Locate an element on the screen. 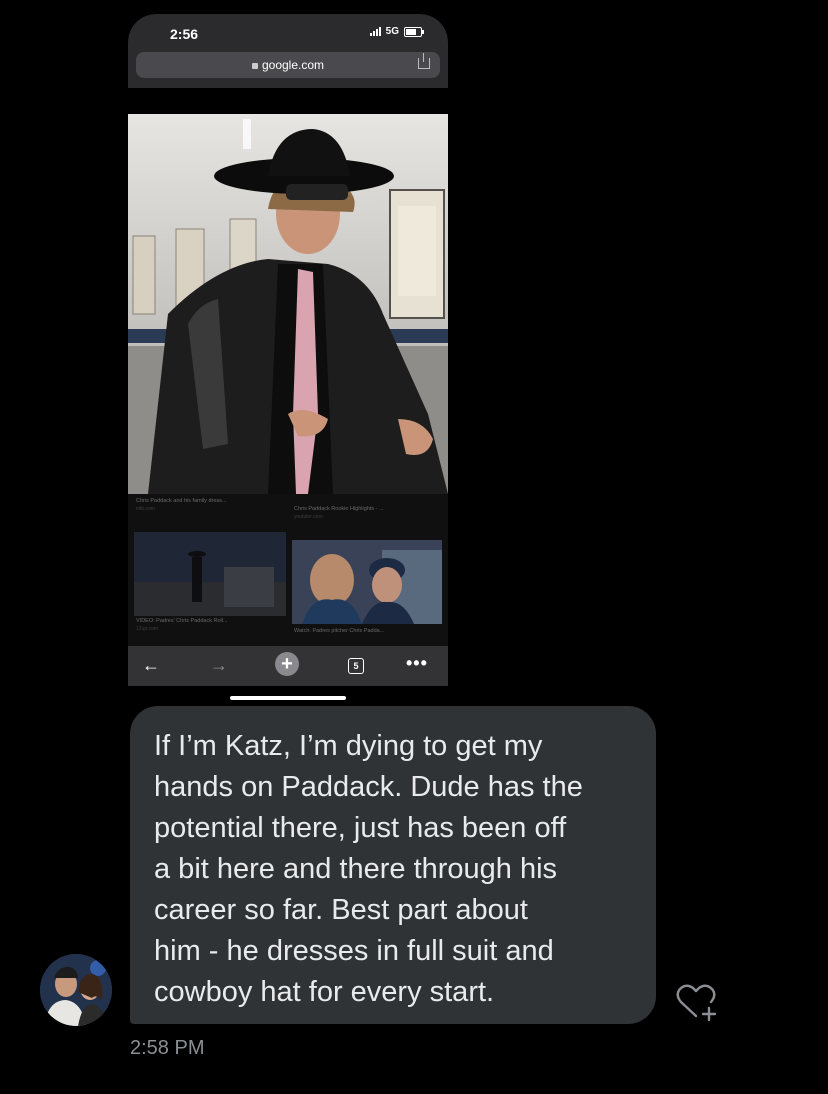 The image size is (828, 1094). main-result-photo is located at coordinates (288, 304).